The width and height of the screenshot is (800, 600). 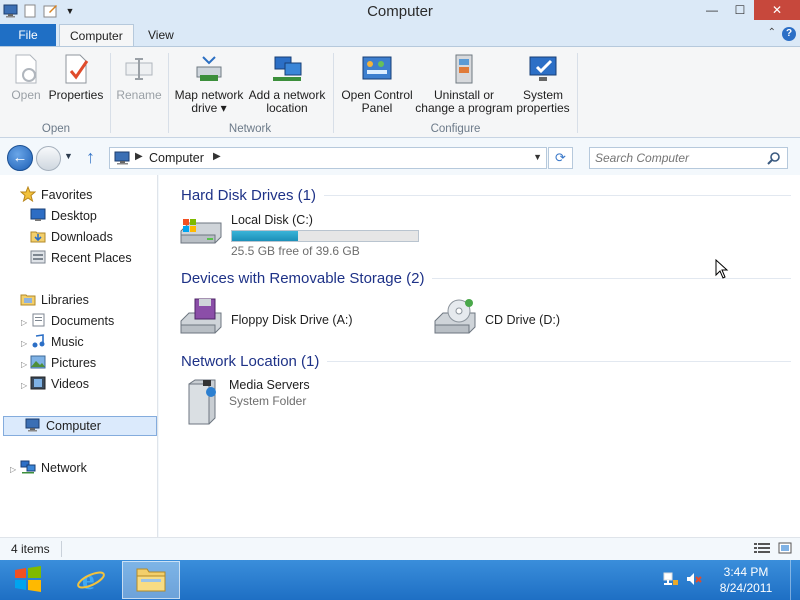 I want to click on nav-libraries: Libraries, so click(x=54, y=300).